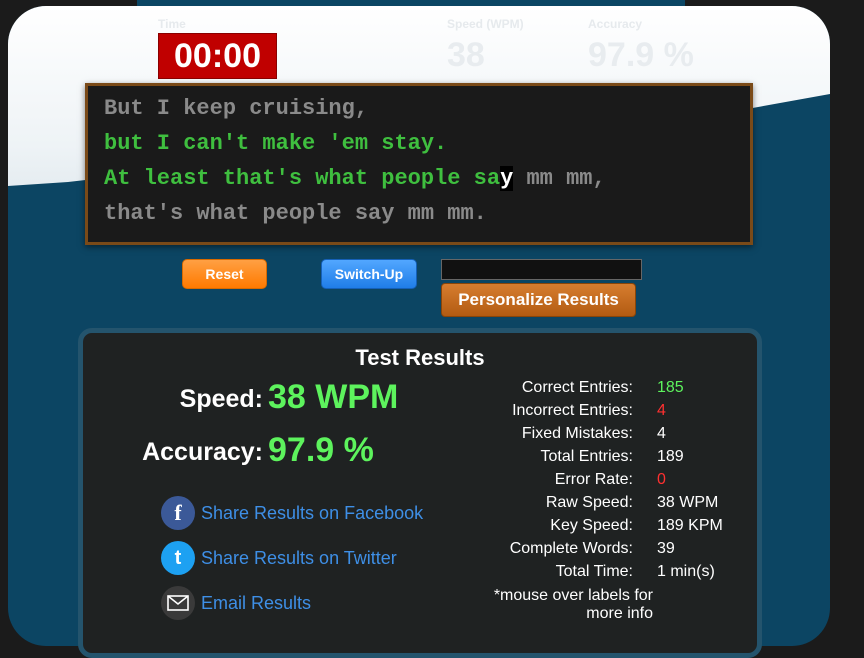  What do you see at coordinates (420, 357) in the screenshot?
I see `results-title: Test Results` at bounding box center [420, 357].